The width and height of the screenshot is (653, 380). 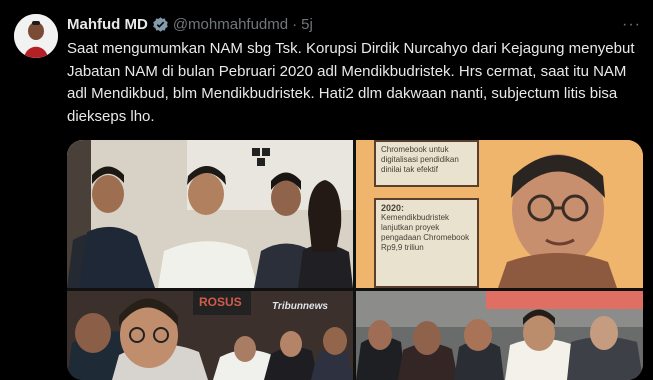 I want to click on tweet-header: Mahfud MD @mohmahfudmd · 5j, so click(x=350, y=24).